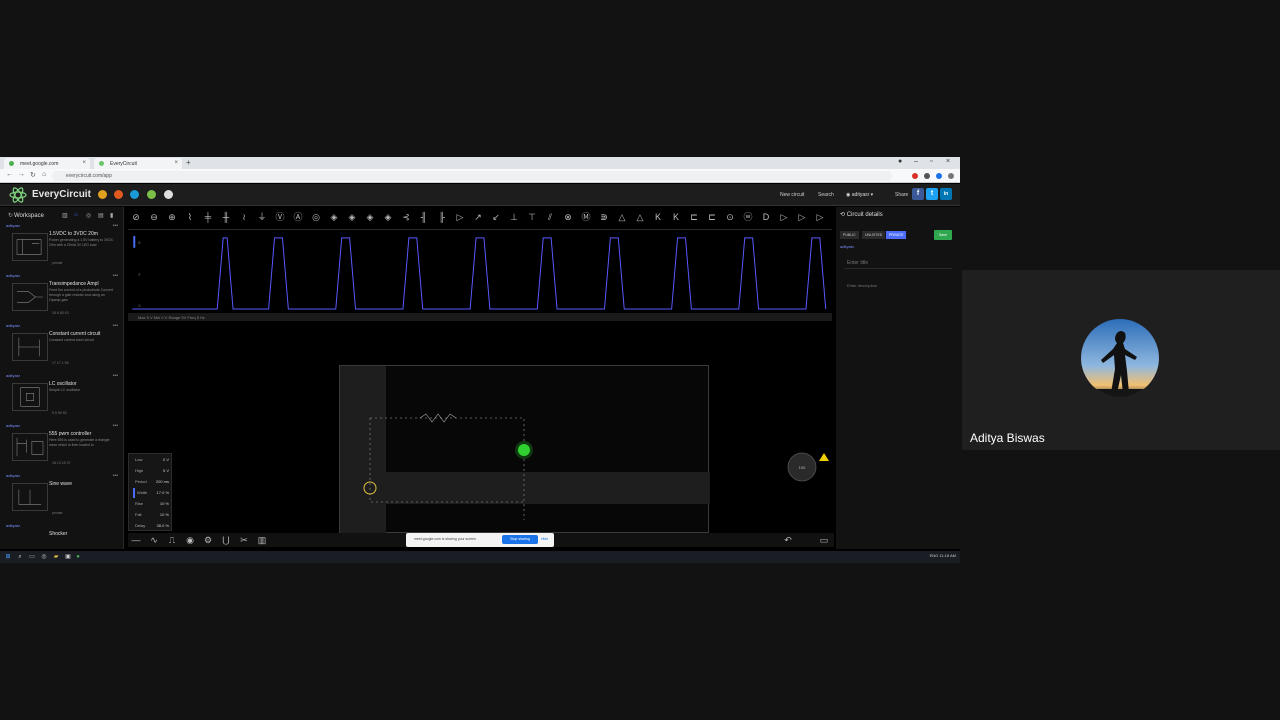  I want to click on back-icon: ←, so click(9, 174).